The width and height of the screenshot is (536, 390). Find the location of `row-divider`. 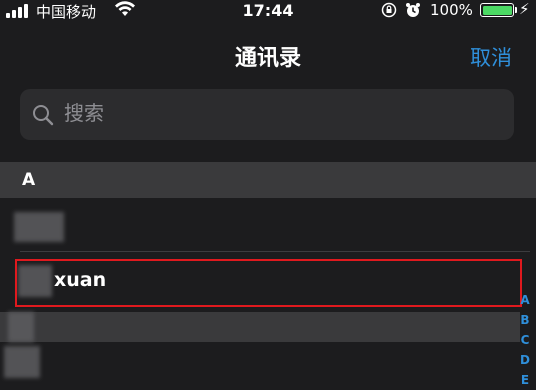

row-divider is located at coordinates (275, 251).